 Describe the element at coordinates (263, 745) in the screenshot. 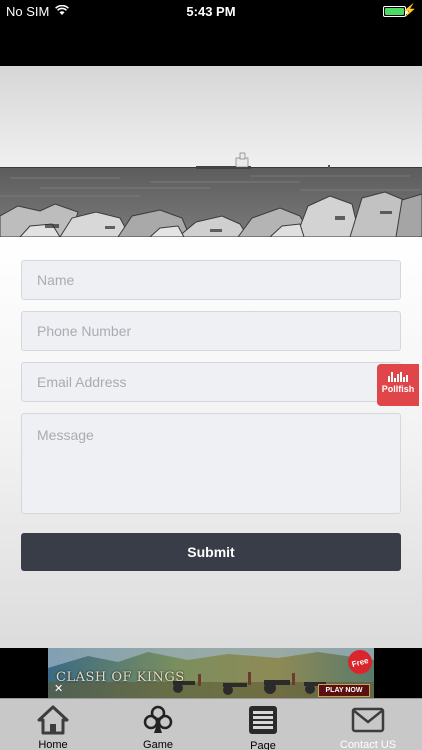

I see `tab-page-label: Page` at that location.